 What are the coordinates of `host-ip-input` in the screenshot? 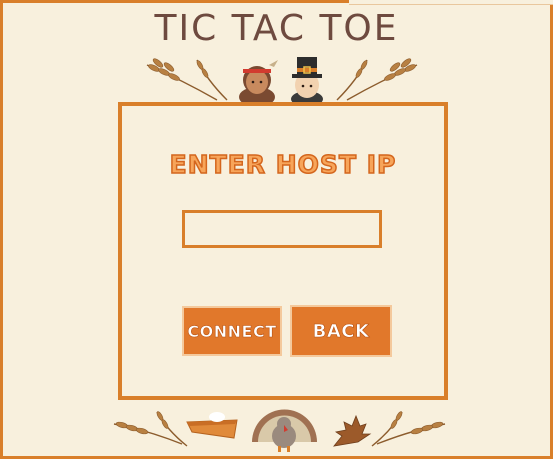 It's located at (282, 229).